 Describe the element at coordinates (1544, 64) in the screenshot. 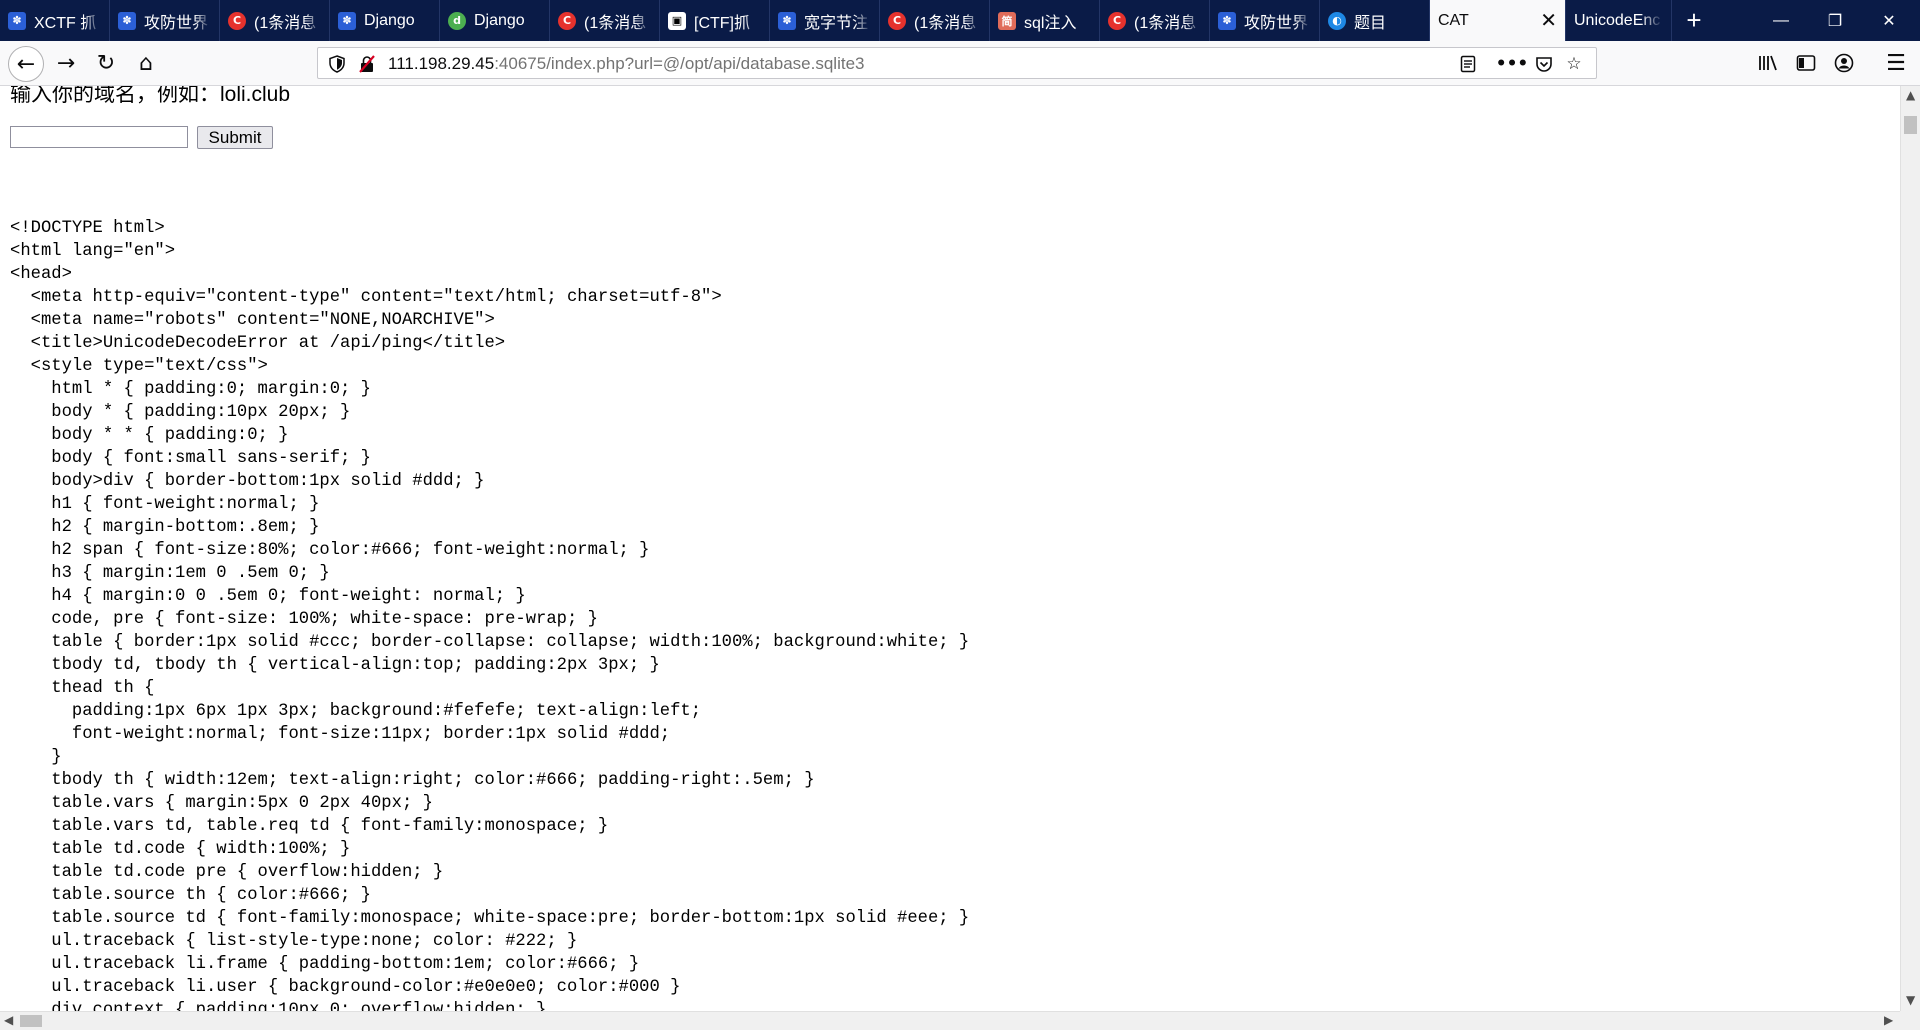

I see `pocket-icon` at that location.